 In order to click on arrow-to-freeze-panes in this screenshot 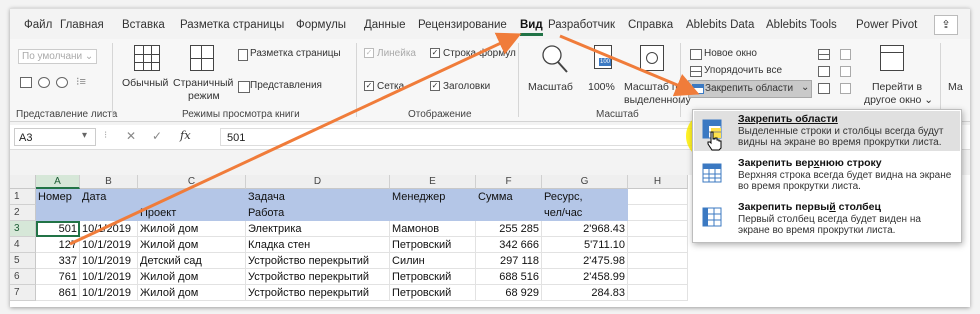, I will do `click(629, 65)`.